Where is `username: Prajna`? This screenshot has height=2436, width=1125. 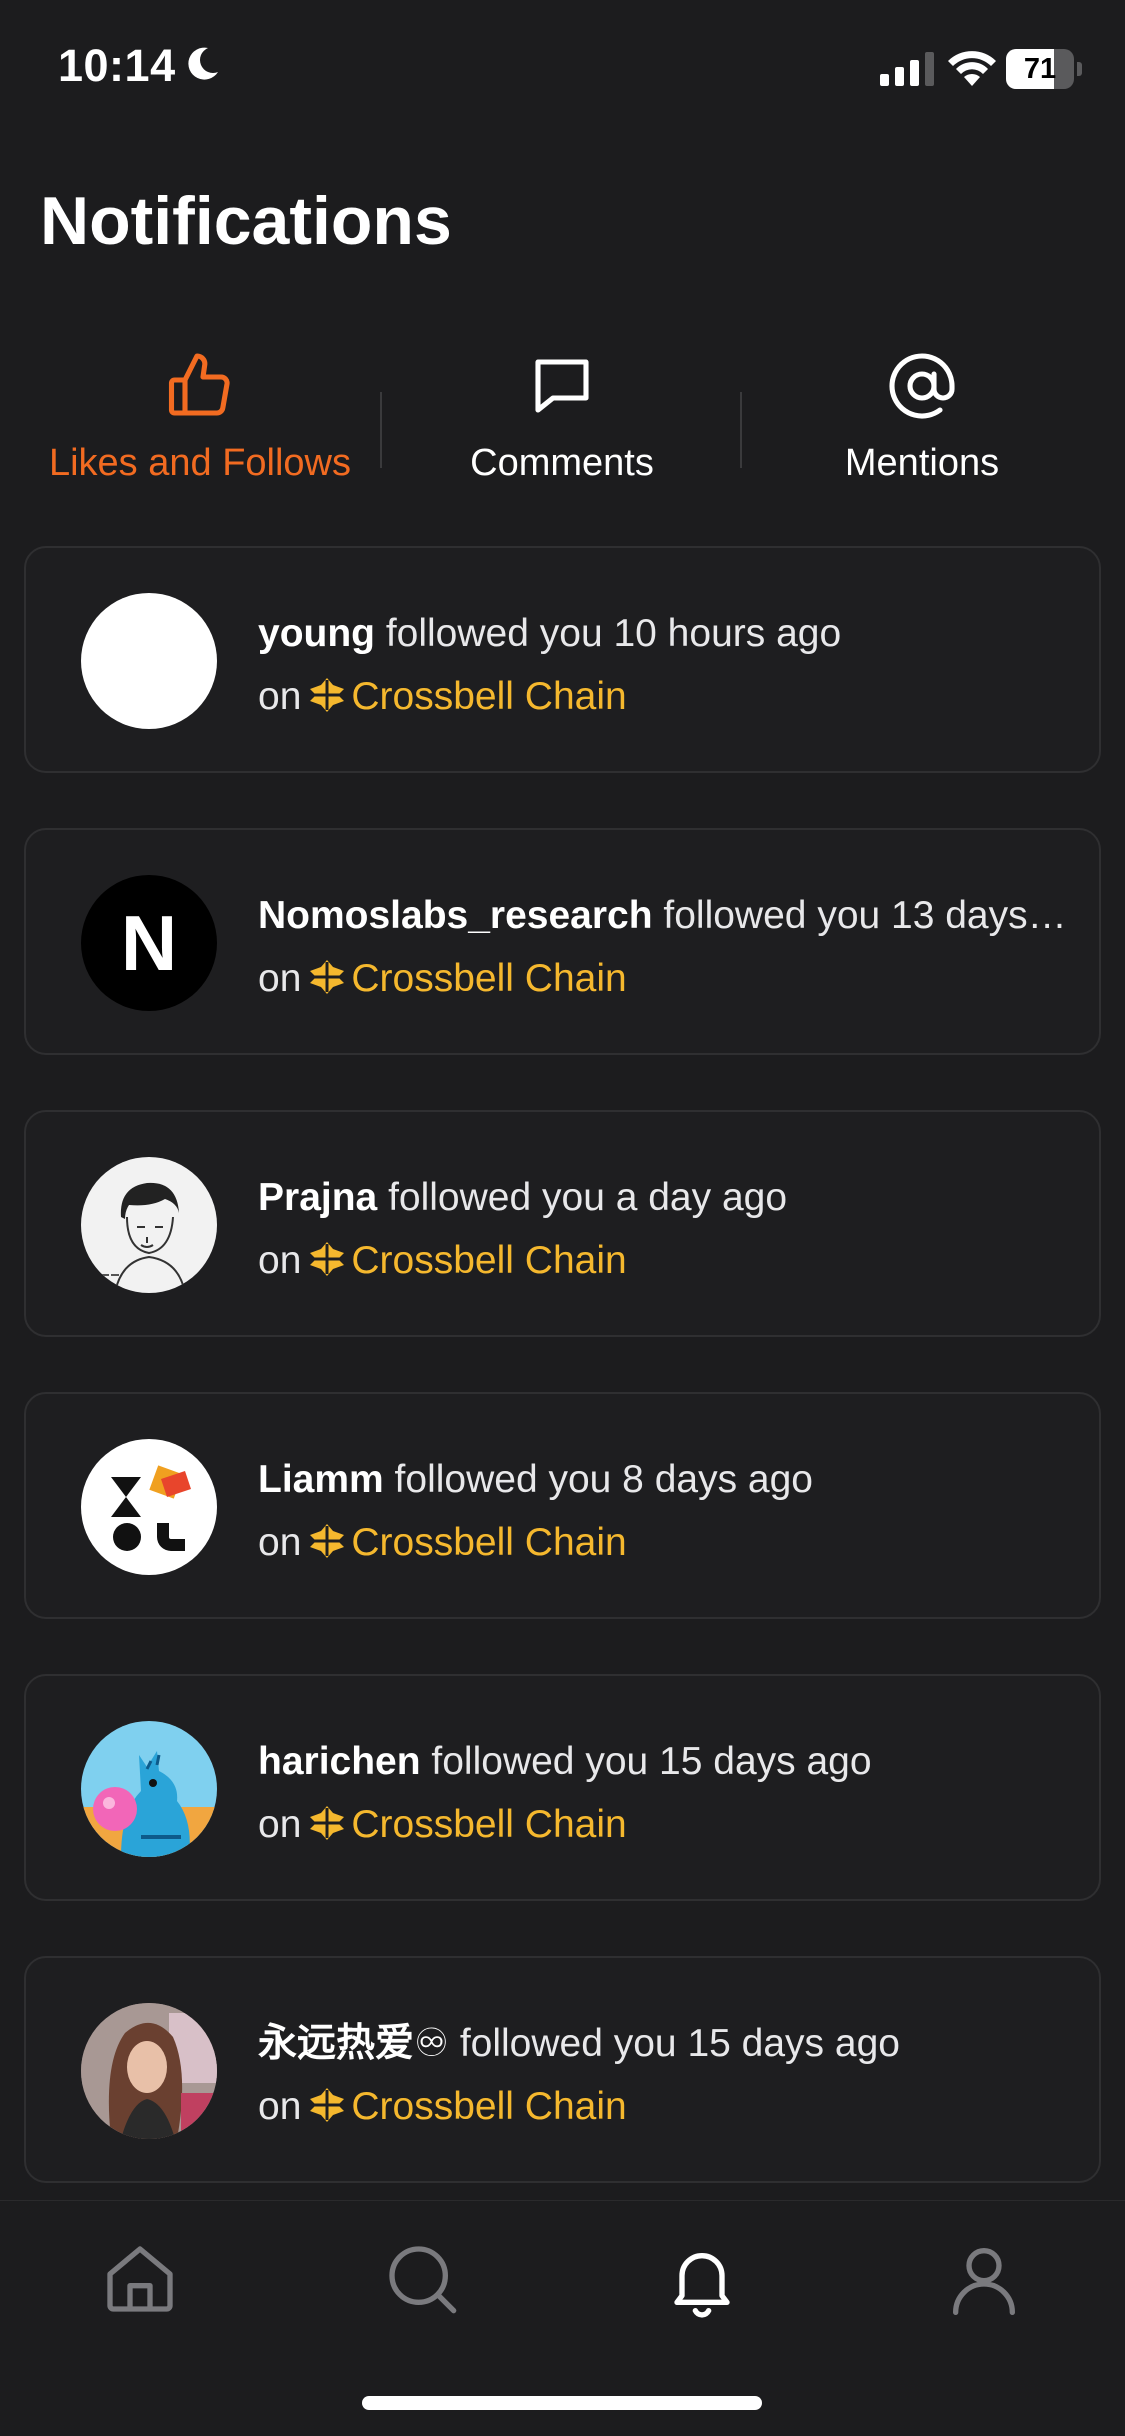 username: Prajna is located at coordinates (317, 1197).